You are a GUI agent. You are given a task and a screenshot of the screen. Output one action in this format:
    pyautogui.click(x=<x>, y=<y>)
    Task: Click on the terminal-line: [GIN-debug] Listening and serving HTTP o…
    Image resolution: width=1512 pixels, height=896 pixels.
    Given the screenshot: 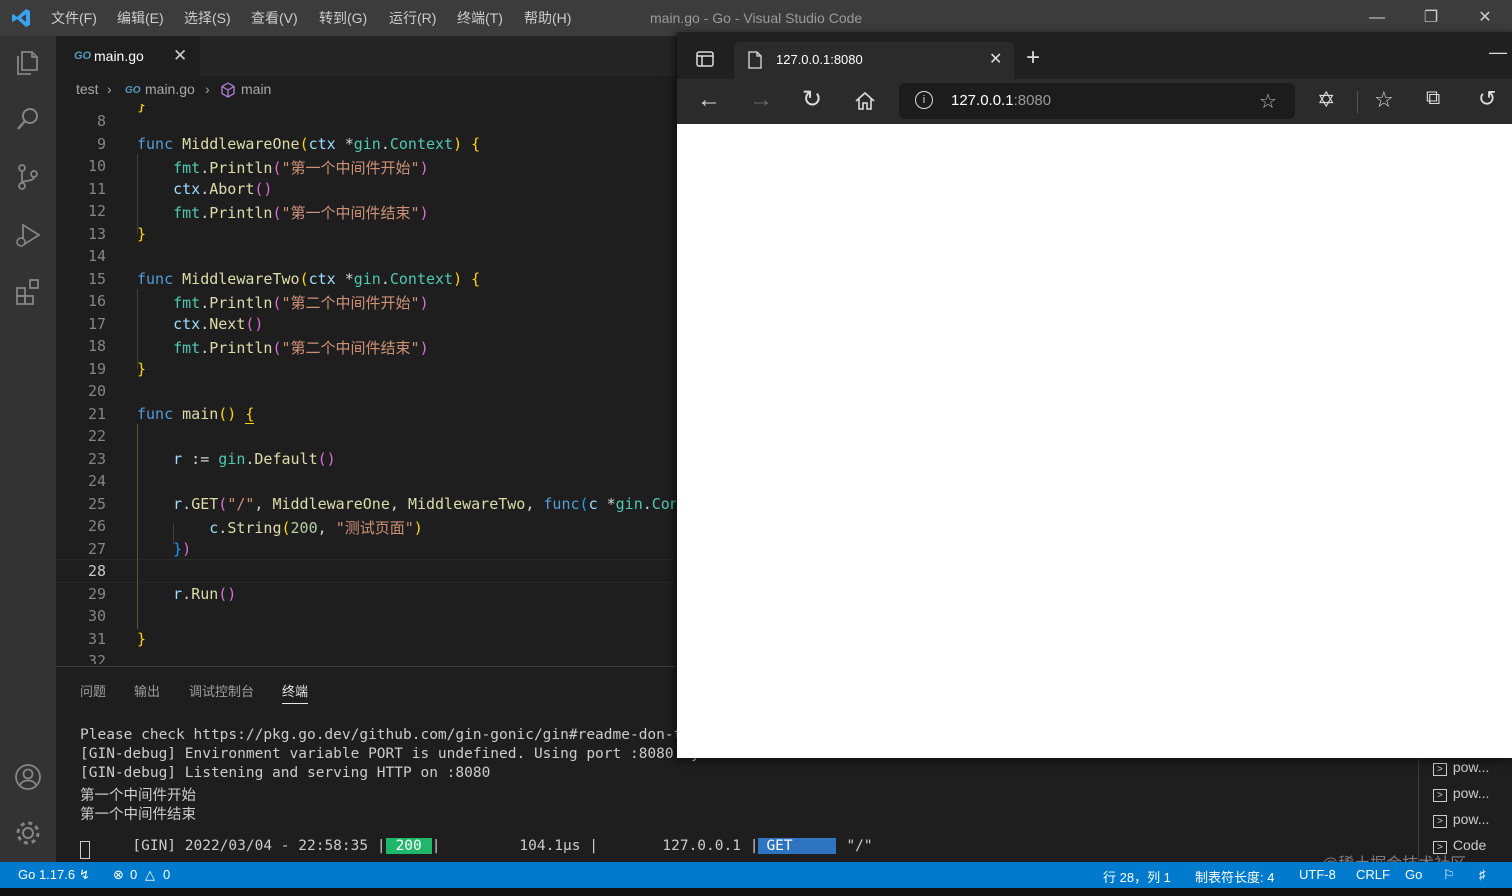 What is the action you would take?
    pyautogui.click(x=285, y=773)
    